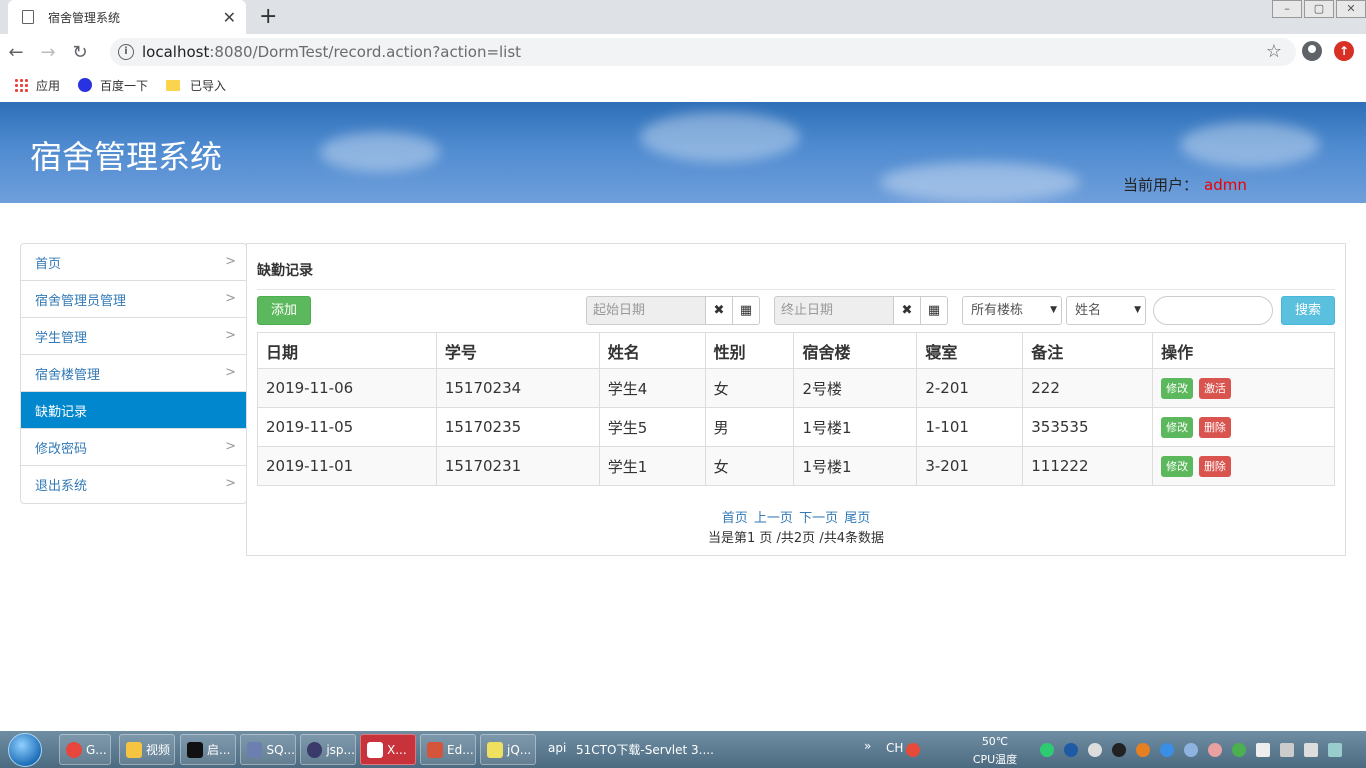 The image size is (1366, 768). I want to click on bookmark-star-icon: ☆, so click(1274, 51).